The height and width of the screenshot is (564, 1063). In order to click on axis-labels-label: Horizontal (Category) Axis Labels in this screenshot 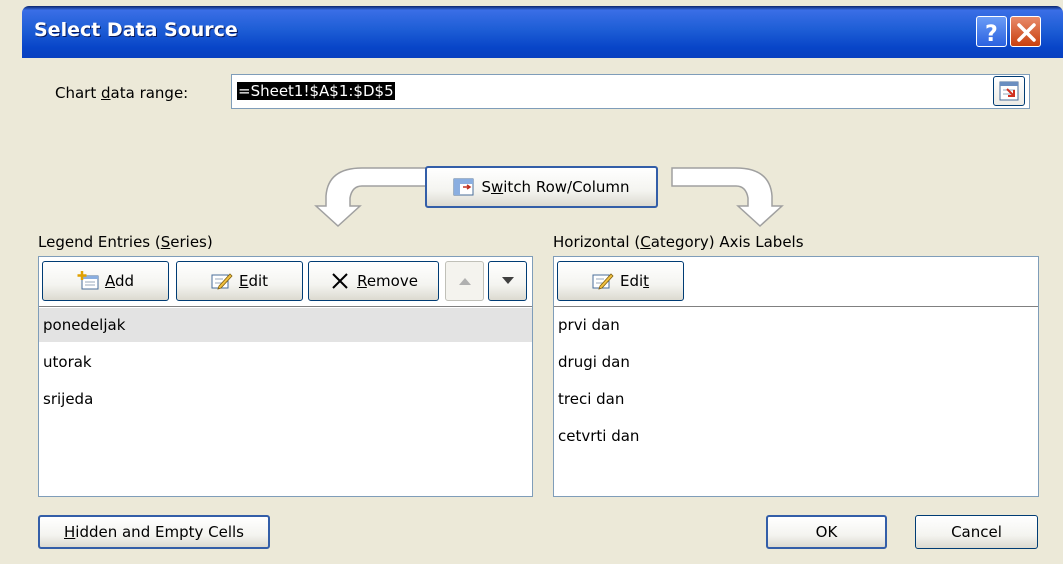, I will do `click(678, 242)`.